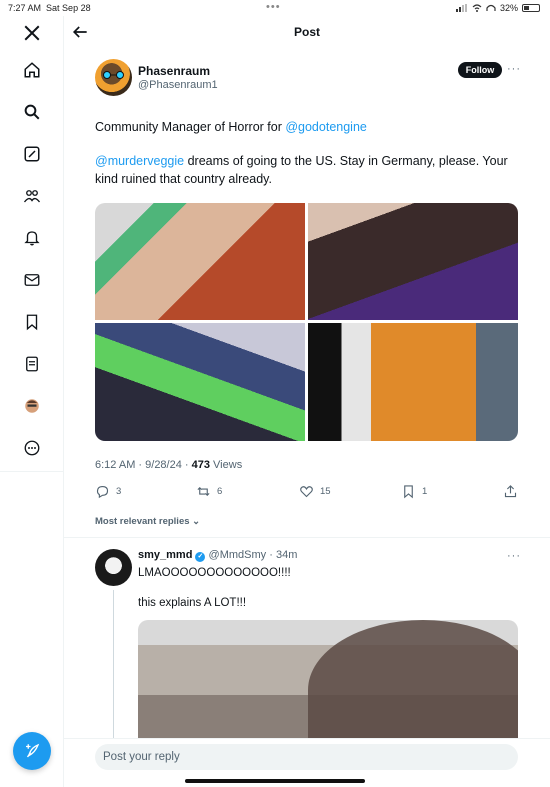 This screenshot has width=550, height=787. I want to click on bookmark-count: 1, so click(425, 491).